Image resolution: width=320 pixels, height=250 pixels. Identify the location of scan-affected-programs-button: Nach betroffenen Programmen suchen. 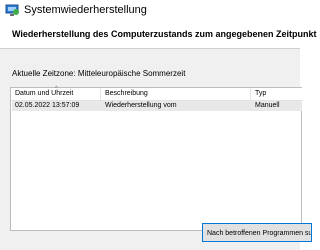
(257, 232).